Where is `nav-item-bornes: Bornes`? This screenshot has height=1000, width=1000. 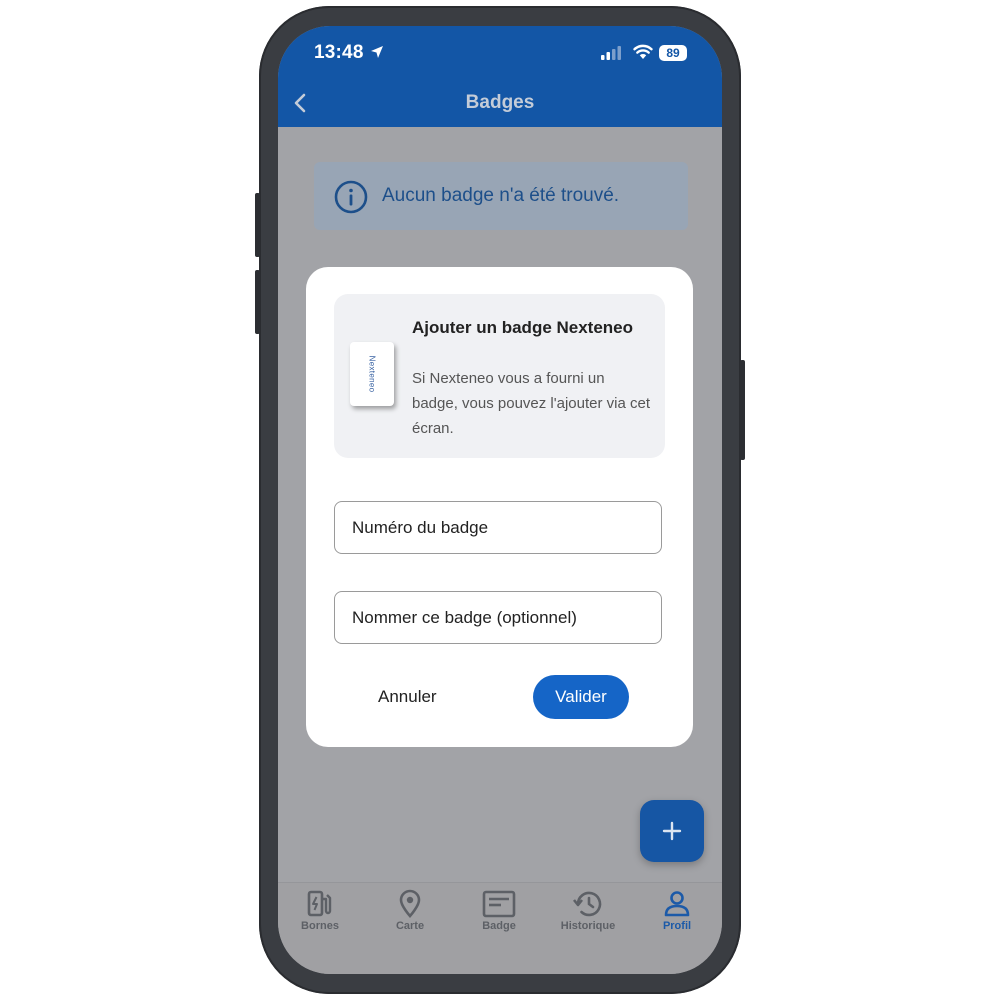 nav-item-bornes: Bornes is located at coordinates (320, 917).